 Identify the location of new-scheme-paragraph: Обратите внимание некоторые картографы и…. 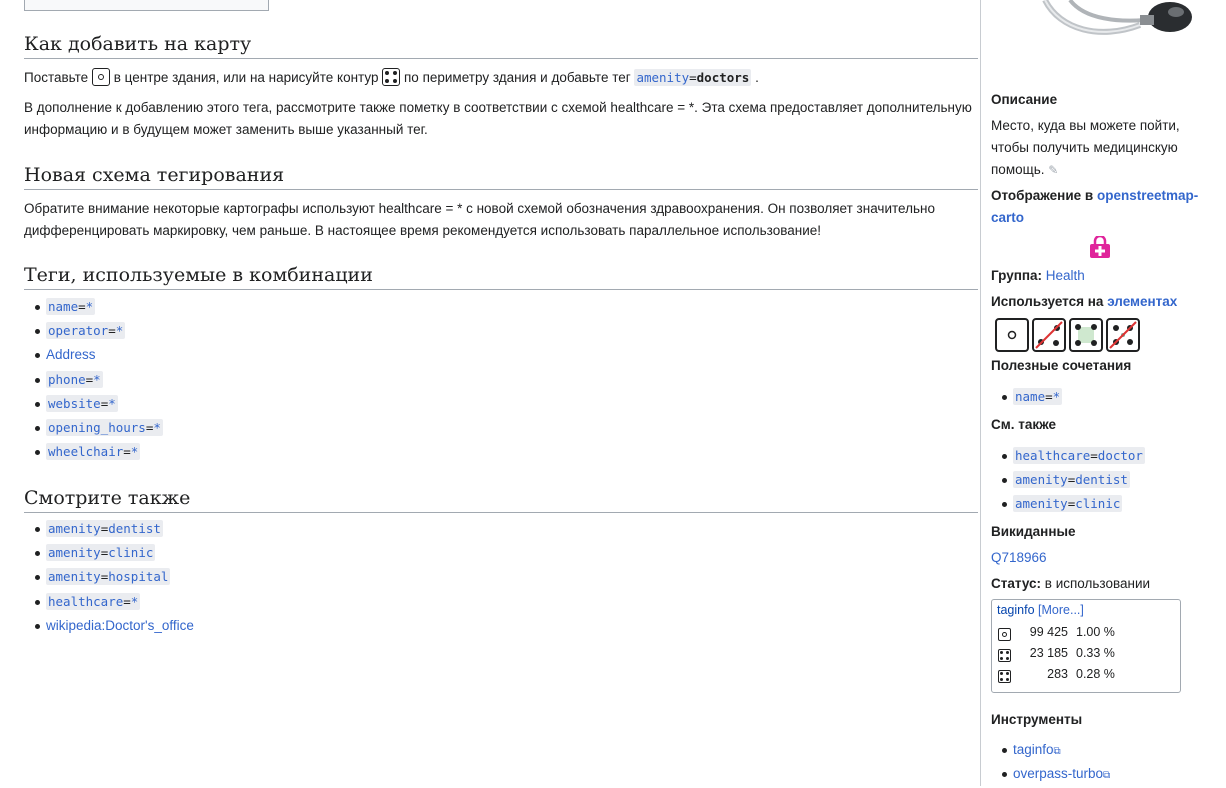
(479, 219).